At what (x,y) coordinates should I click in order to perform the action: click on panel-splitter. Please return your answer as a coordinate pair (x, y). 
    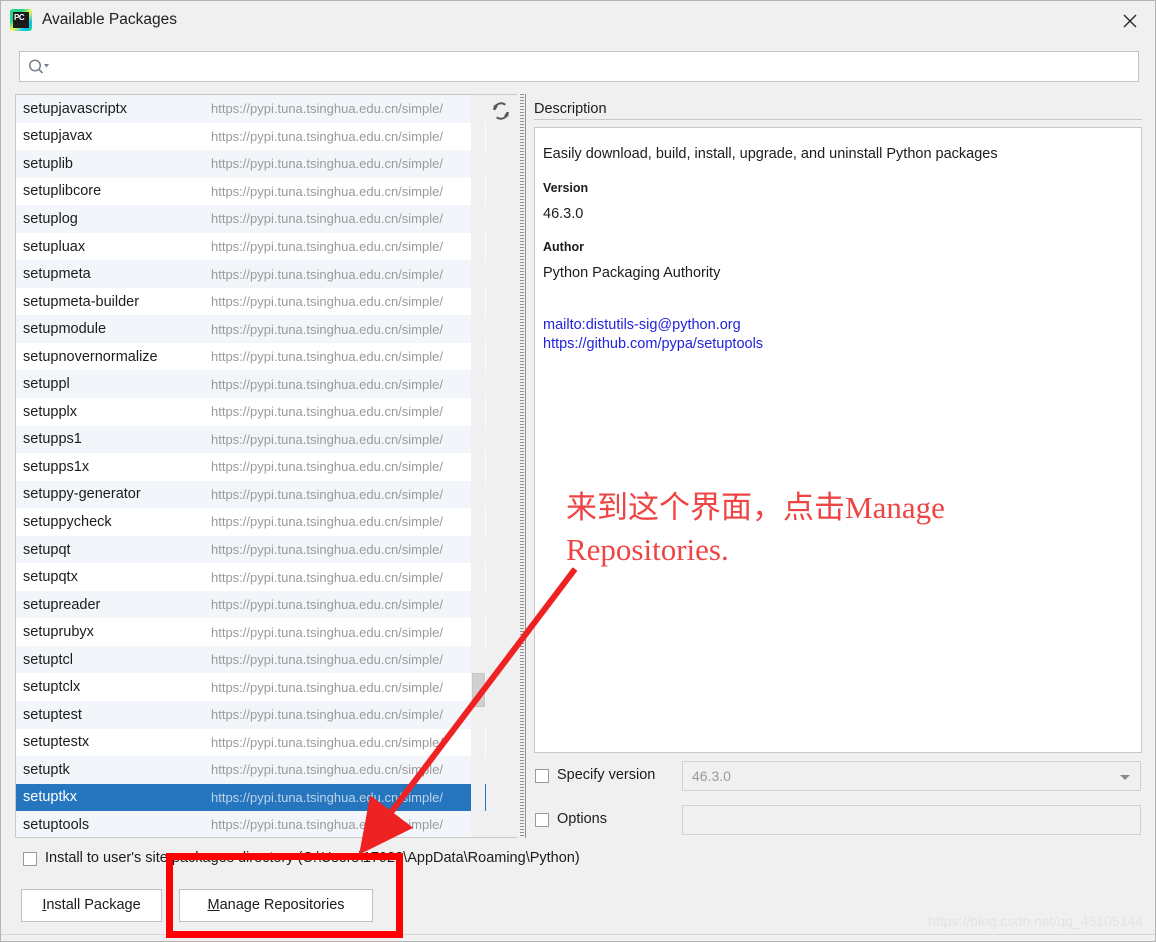
    Looking at the image, I should click on (522, 466).